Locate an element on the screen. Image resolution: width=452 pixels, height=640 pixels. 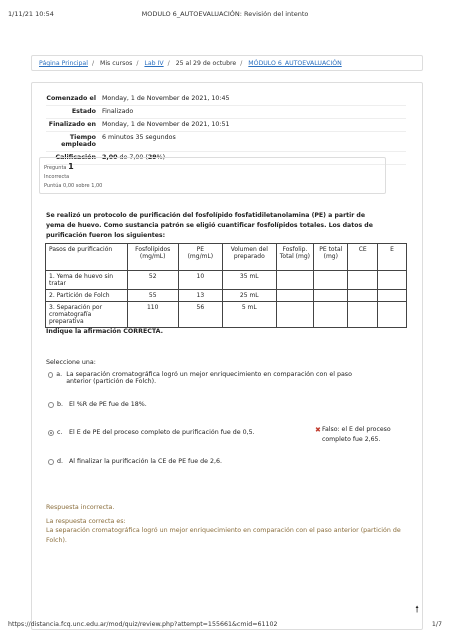
table-cell: 56 is located at coordinates (200, 314).